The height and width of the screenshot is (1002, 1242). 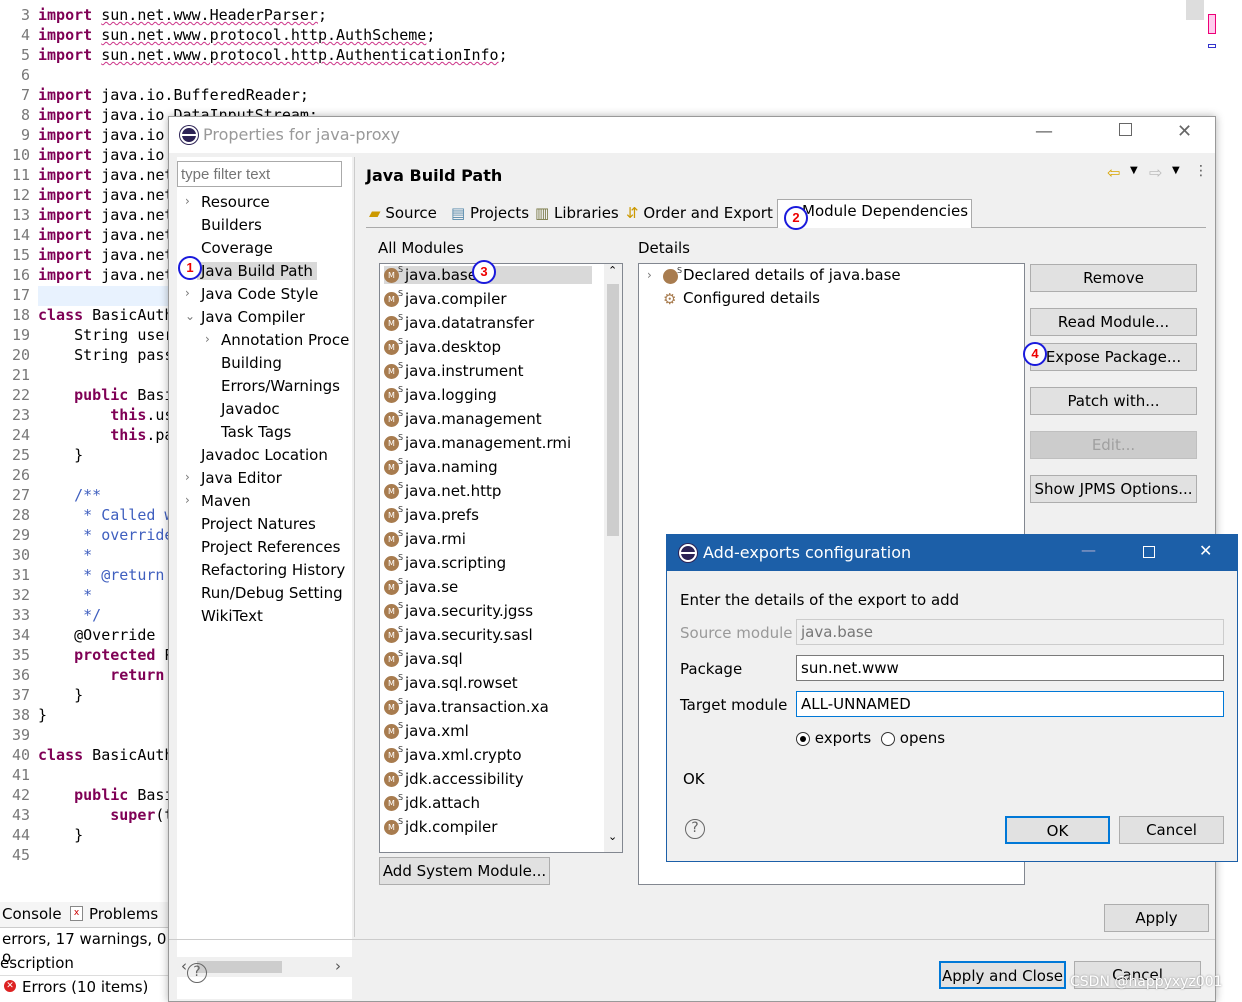 I want to click on module-item: Mjava.security.sasl, so click(x=458, y=633).